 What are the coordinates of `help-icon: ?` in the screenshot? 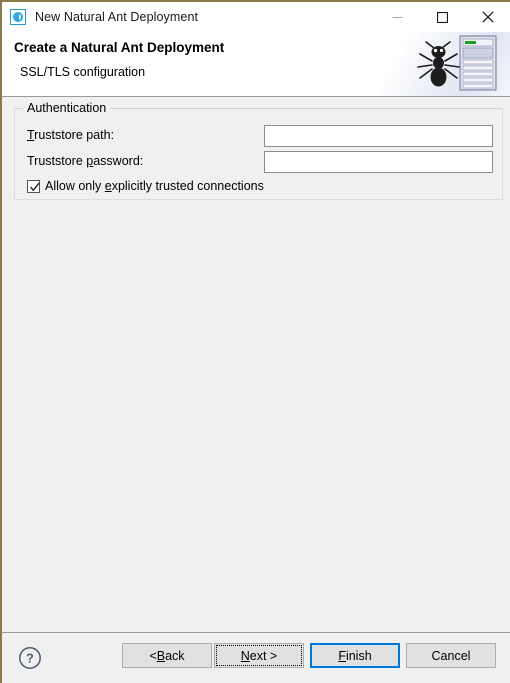 It's located at (30, 658).